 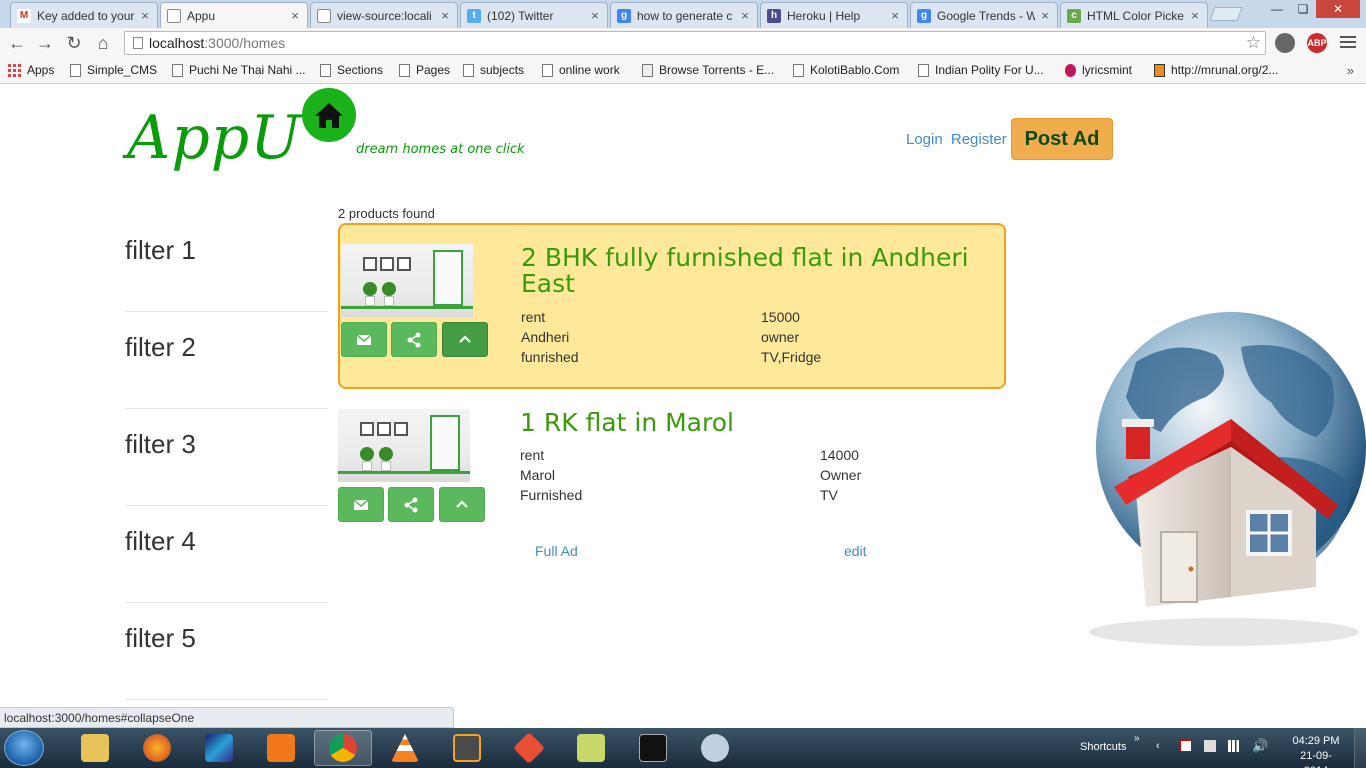 I want to click on volume-icon: 🔊, so click(x=1260, y=746).